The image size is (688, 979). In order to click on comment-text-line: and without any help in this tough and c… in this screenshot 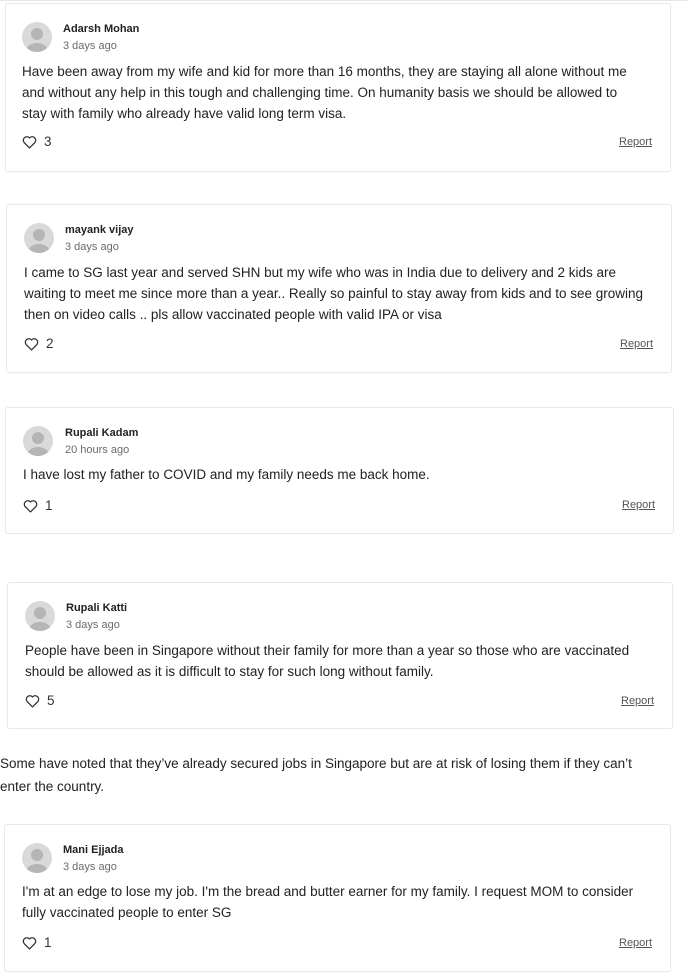, I will do `click(320, 92)`.